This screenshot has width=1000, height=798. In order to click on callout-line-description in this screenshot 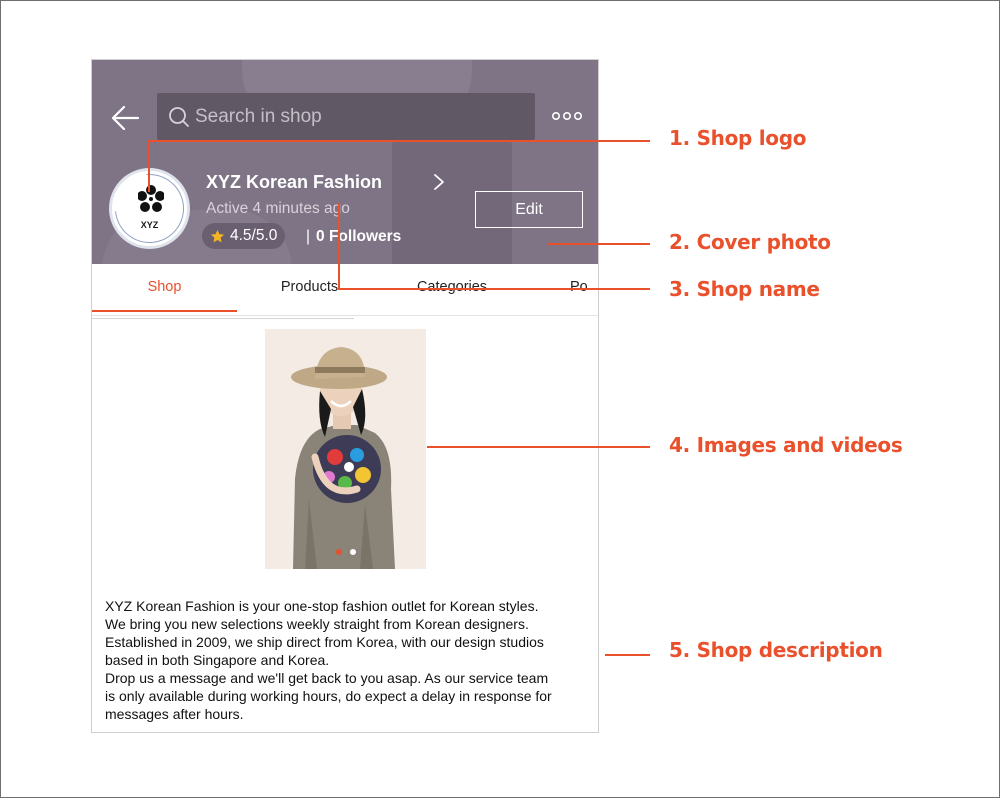, I will do `click(627, 655)`.